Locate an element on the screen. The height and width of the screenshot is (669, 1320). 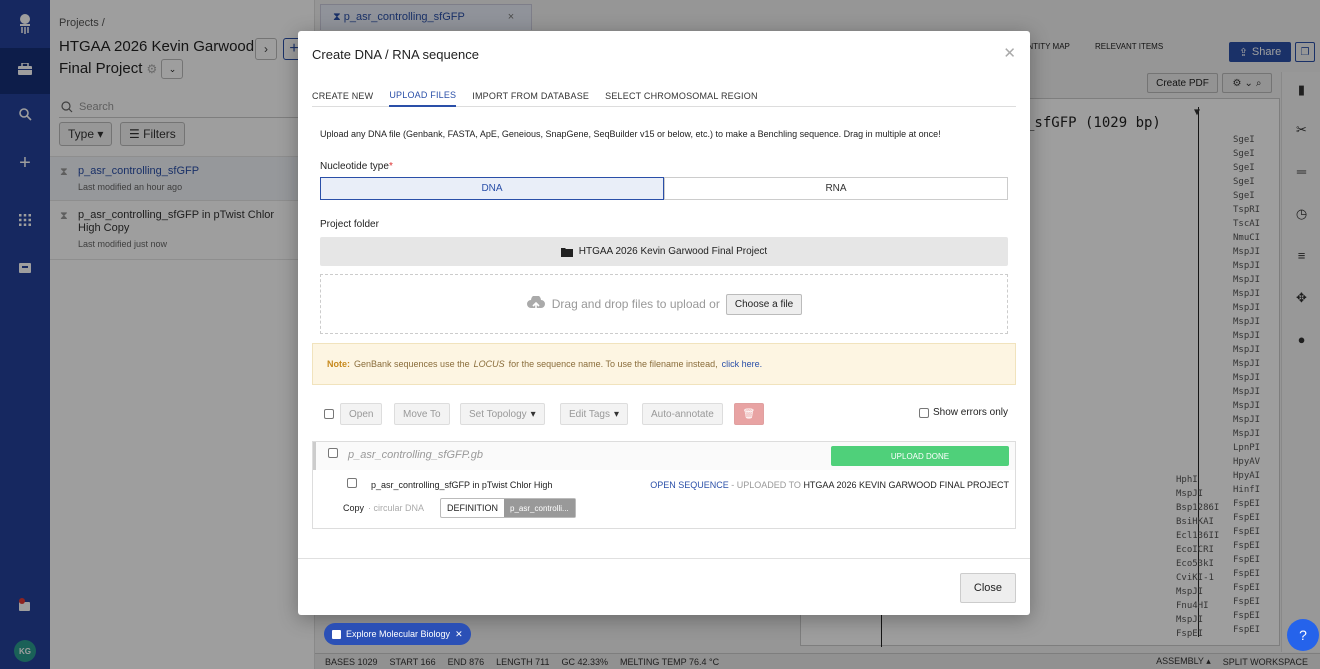
explore-label: Explore Molecular Biology is located at coordinates (398, 634).